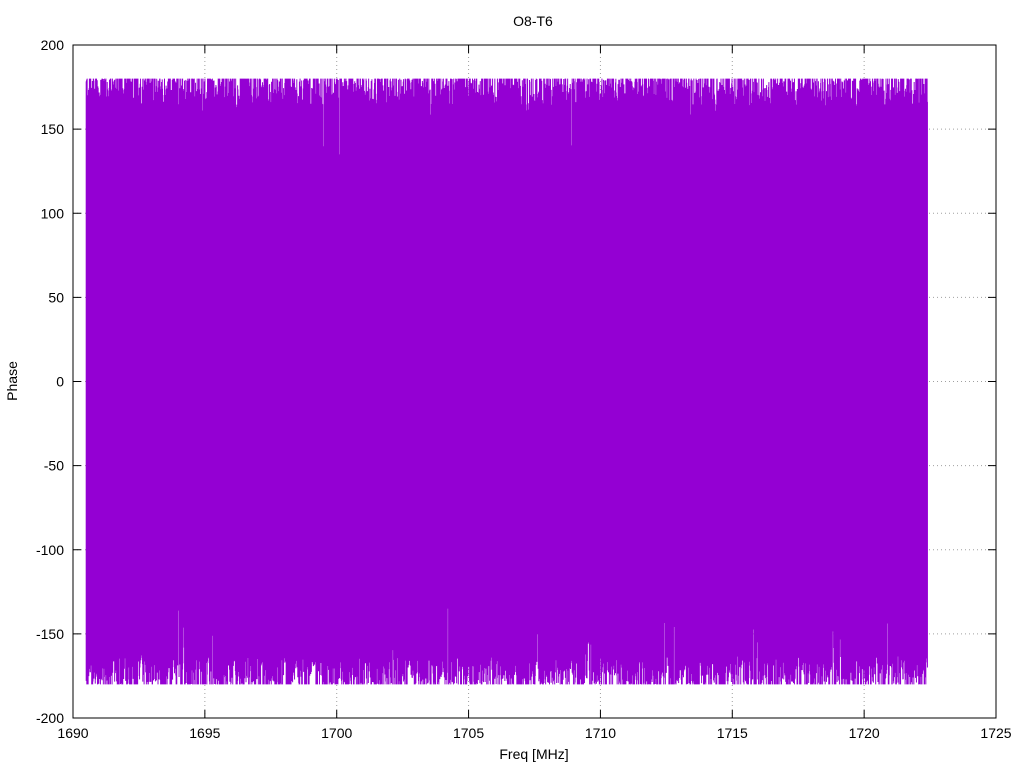 The height and width of the screenshot is (768, 1024). I want to click on x-tick-label: 1725, so click(995, 733).